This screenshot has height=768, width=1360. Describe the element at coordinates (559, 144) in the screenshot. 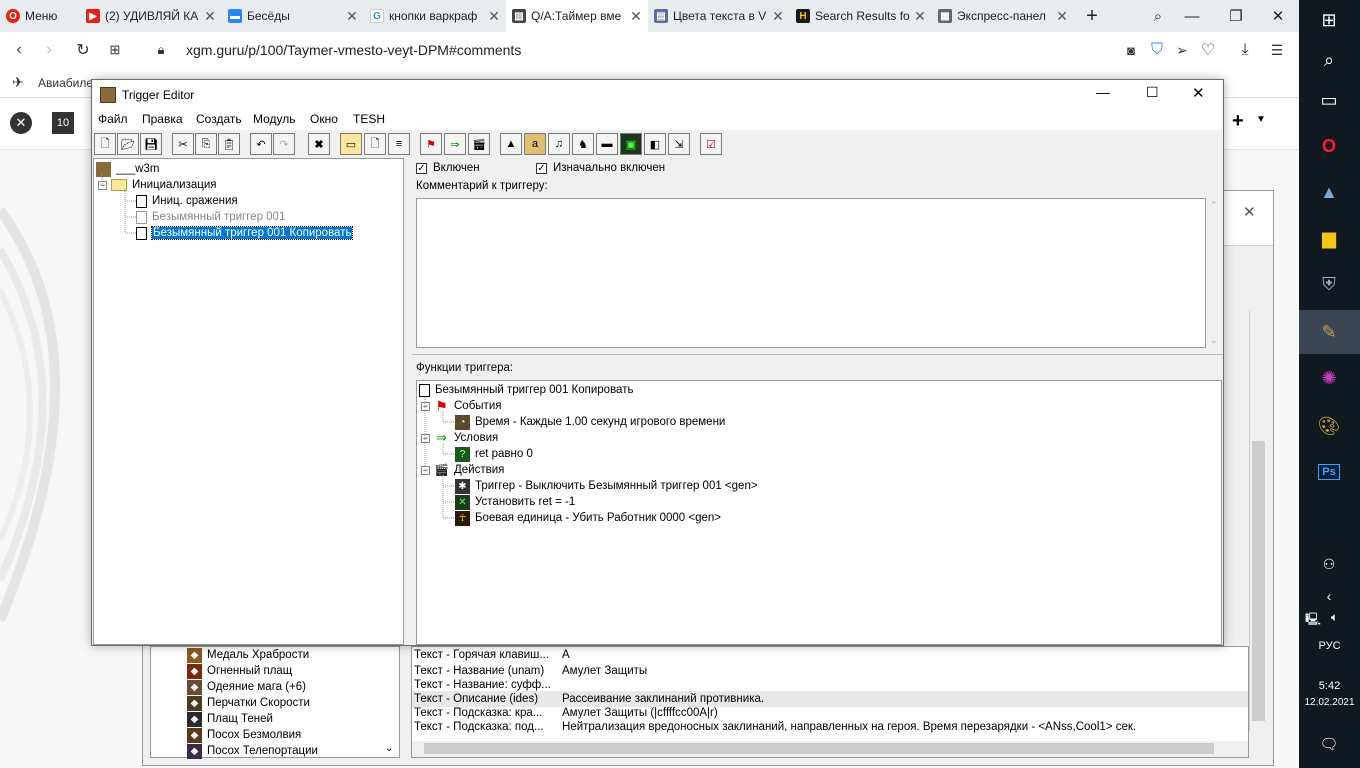

I see `sound-editor-icon: ♫` at that location.